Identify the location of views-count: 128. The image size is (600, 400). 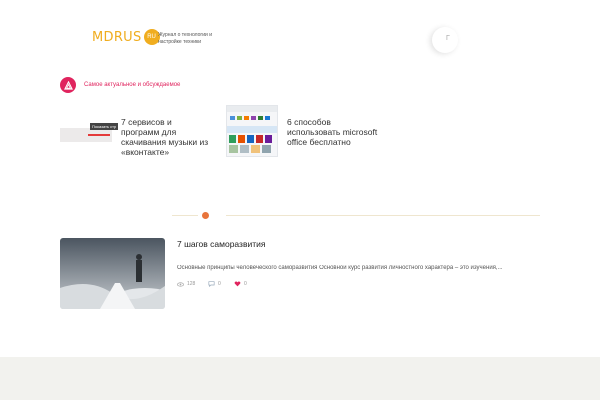
(191, 284).